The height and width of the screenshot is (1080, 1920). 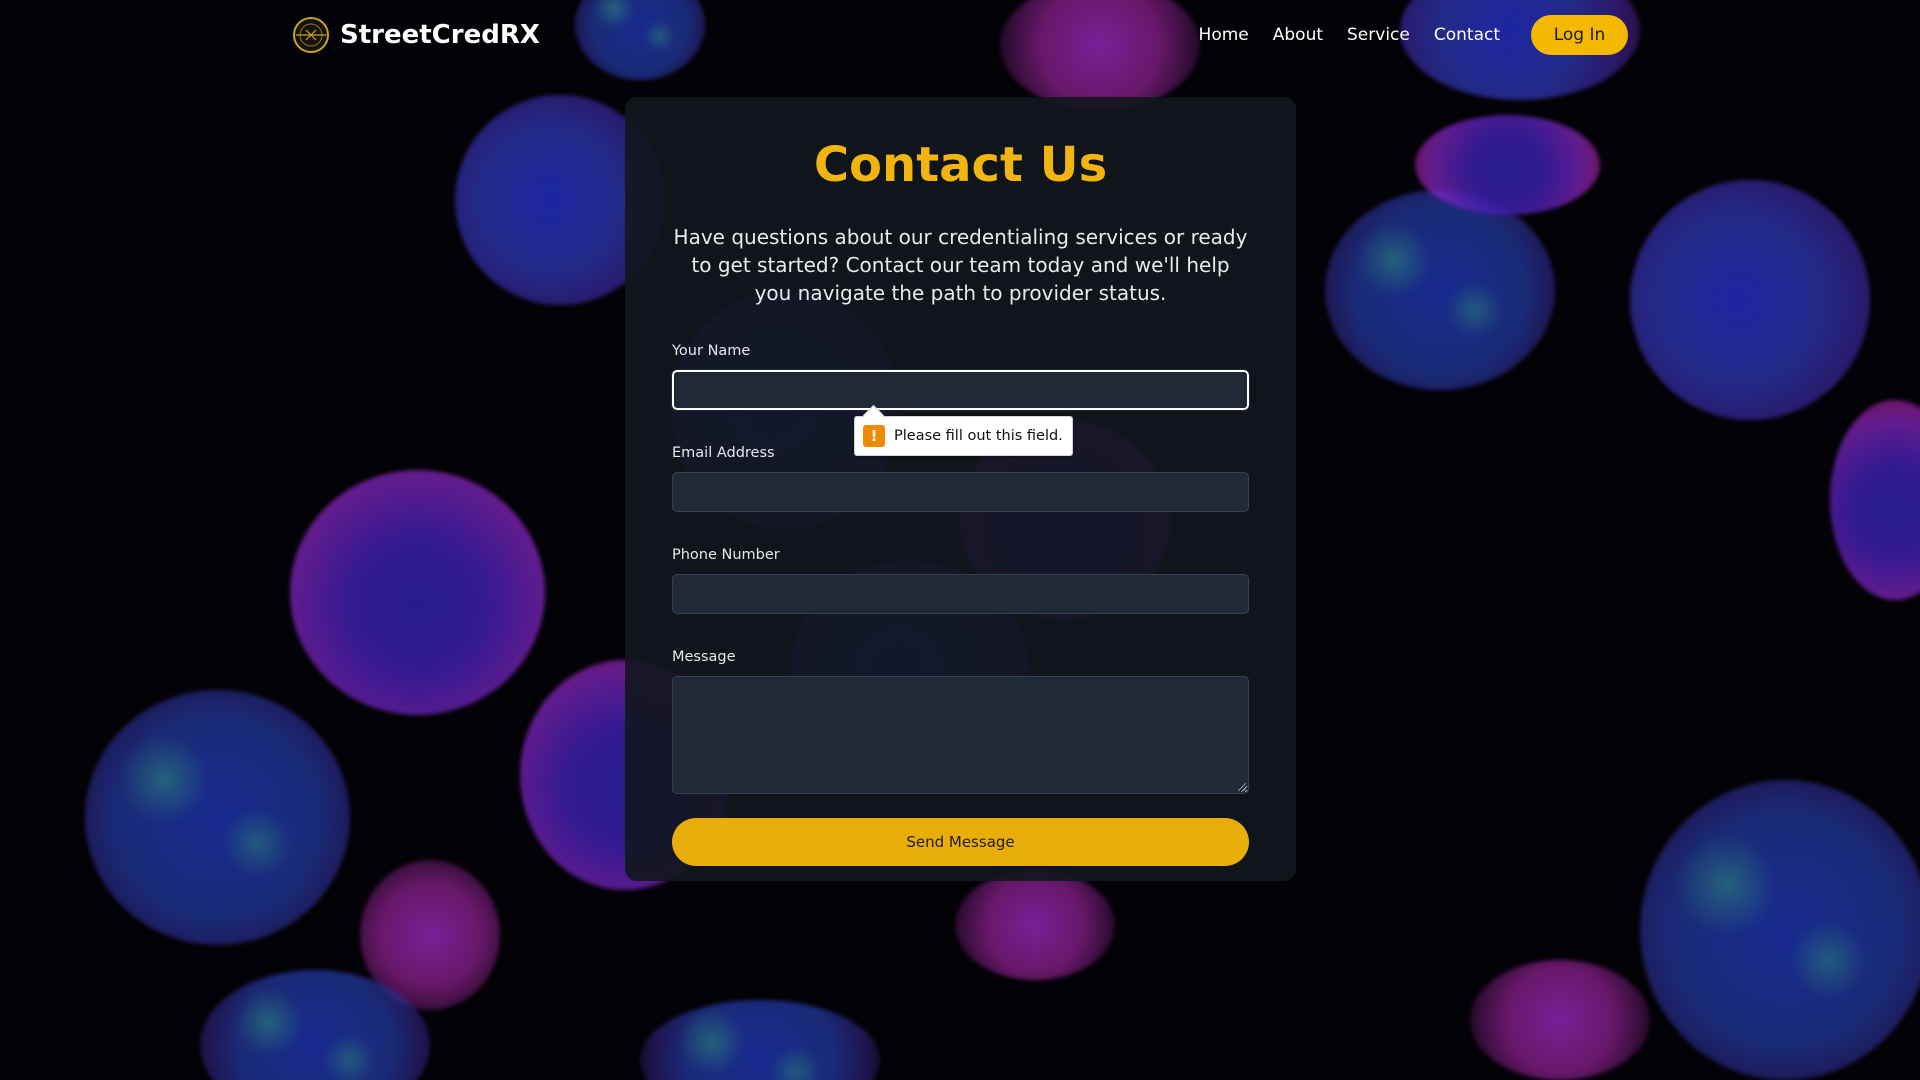 I want to click on exclamation-warning-icon: !, so click(x=874, y=436).